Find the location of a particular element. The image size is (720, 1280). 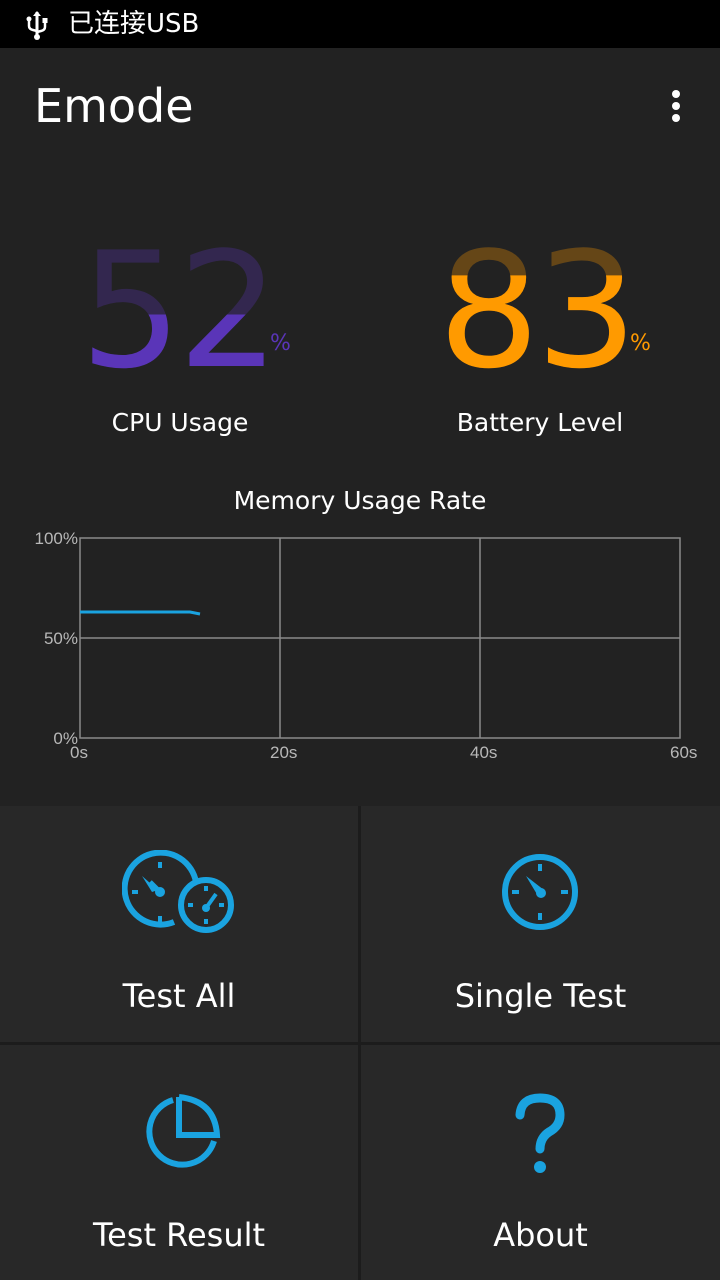

question-mark-icon is located at coordinates (540, 1133).